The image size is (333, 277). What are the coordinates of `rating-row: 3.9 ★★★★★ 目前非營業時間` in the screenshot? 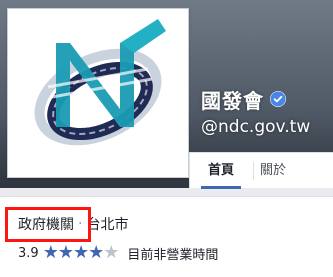 It's located at (118, 253).